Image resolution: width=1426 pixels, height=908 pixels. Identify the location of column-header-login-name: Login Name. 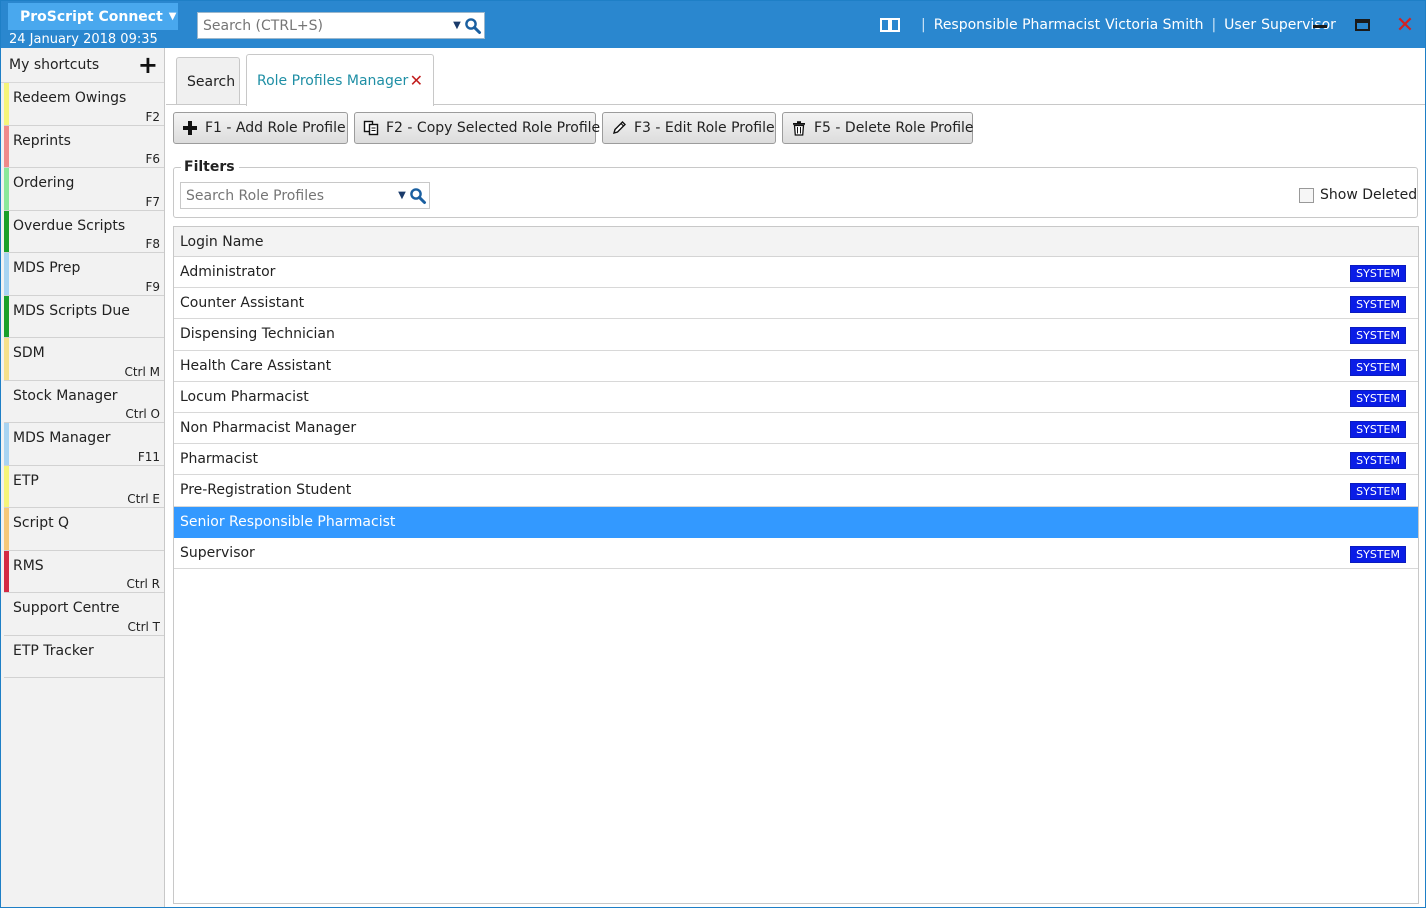
(796, 242).